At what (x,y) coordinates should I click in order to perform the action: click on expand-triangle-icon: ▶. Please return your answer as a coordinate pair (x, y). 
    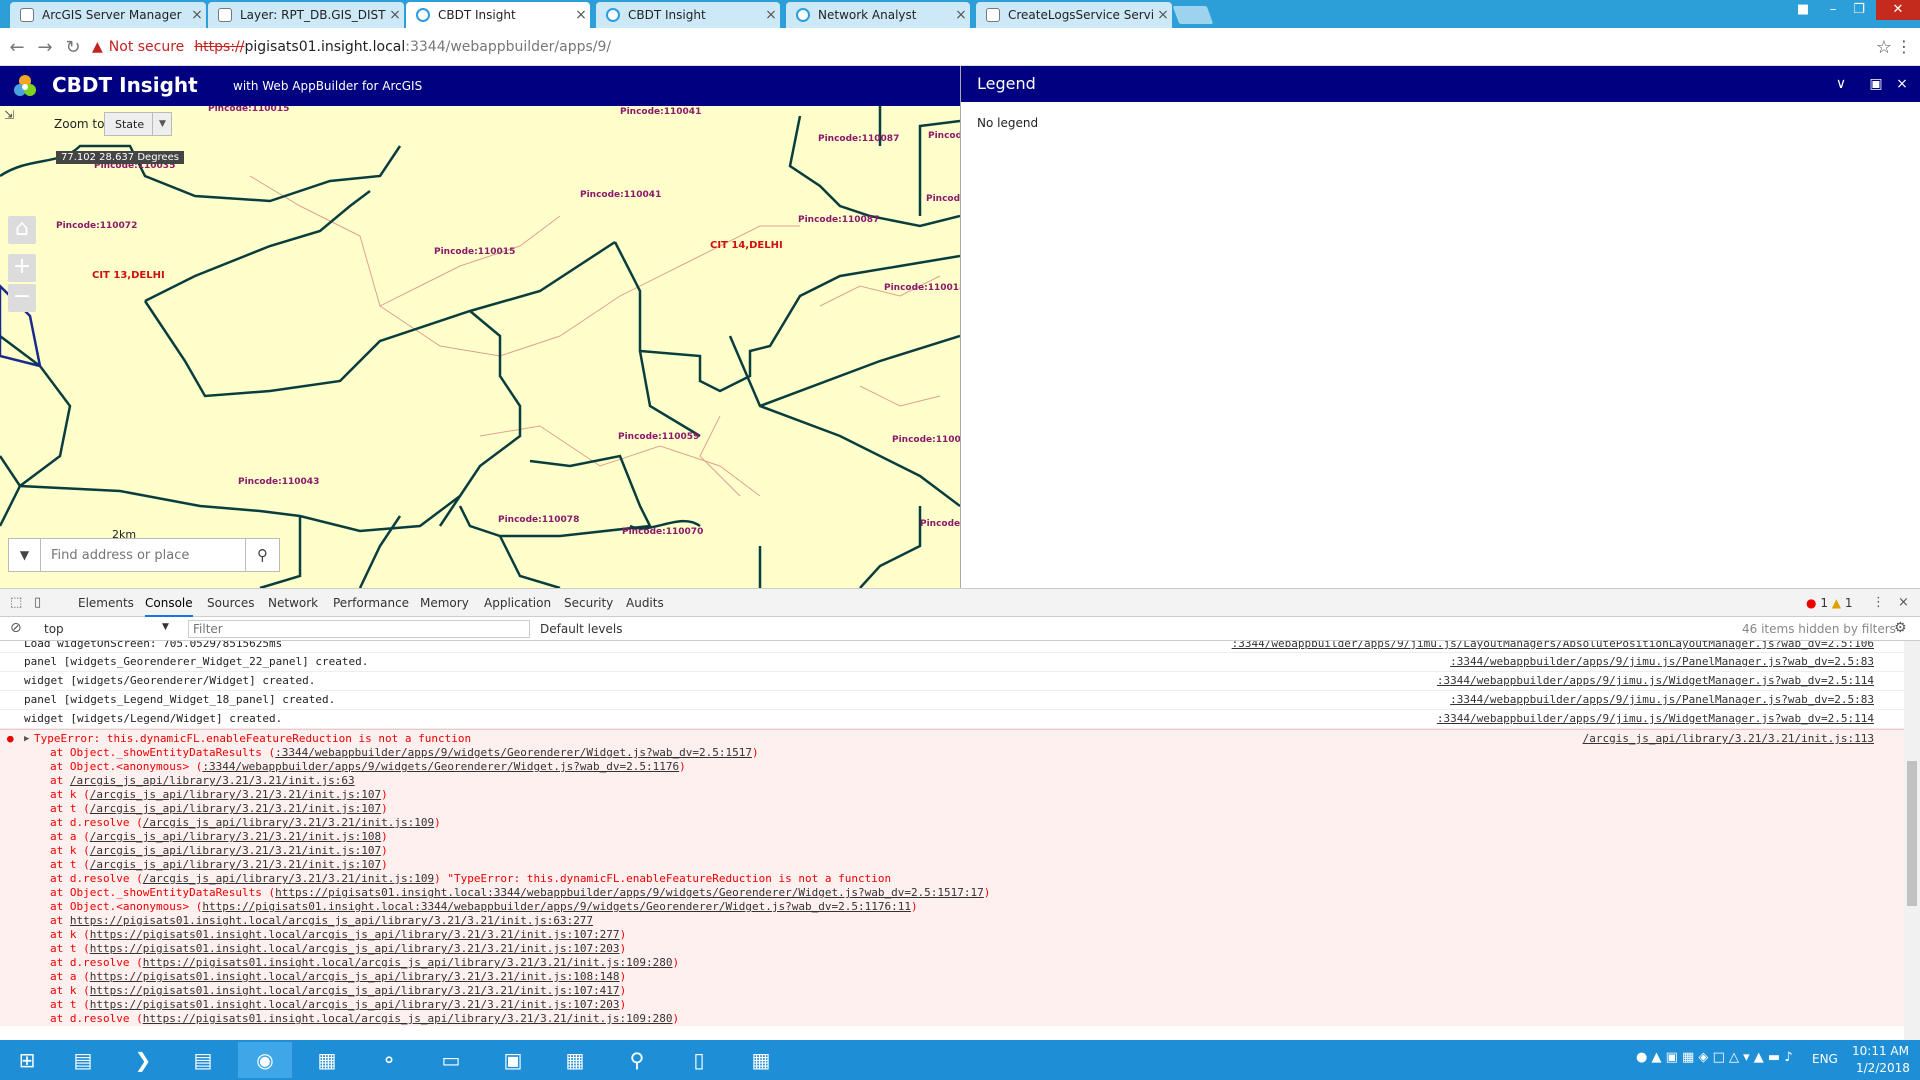
    Looking at the image, I should click on (26, 739).